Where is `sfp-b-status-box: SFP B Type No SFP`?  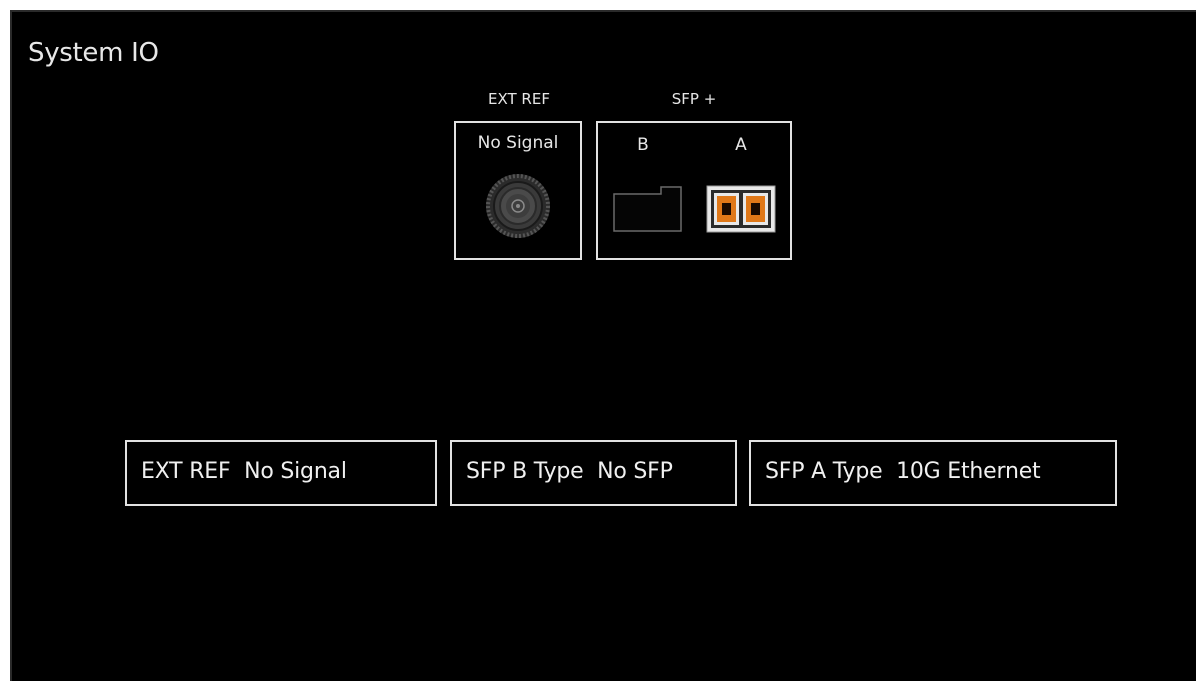 sfp-b-status-box: SFP B Type No SFP is located at coordinates (593, 473).